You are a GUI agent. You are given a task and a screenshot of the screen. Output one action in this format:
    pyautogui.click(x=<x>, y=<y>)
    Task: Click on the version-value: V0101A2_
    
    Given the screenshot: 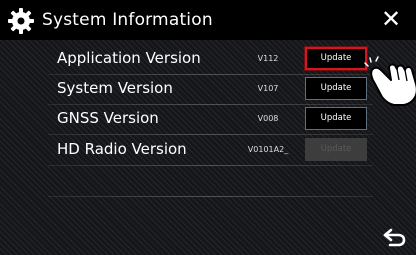 What is the action you would take?
    pyautogui.click(x=268, y=149)
    